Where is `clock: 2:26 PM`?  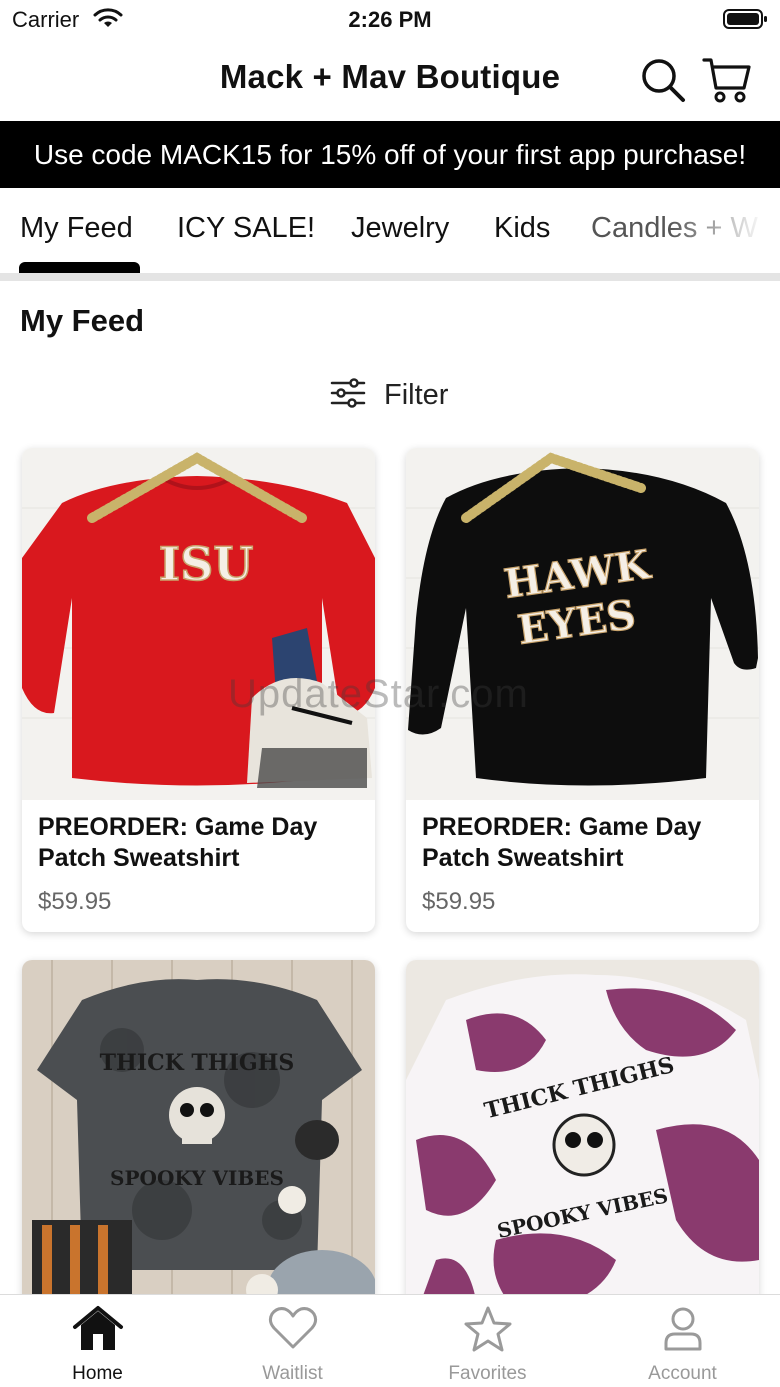
clock: 2:26 PM is located at coordinates (390, 19).